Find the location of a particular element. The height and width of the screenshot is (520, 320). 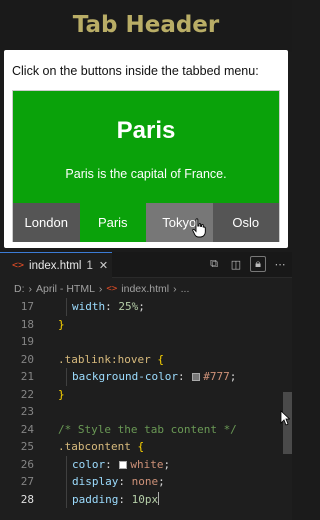

editor-tab-index-html: <> index.html 1 ✕ is located at coordinates (56, 265).